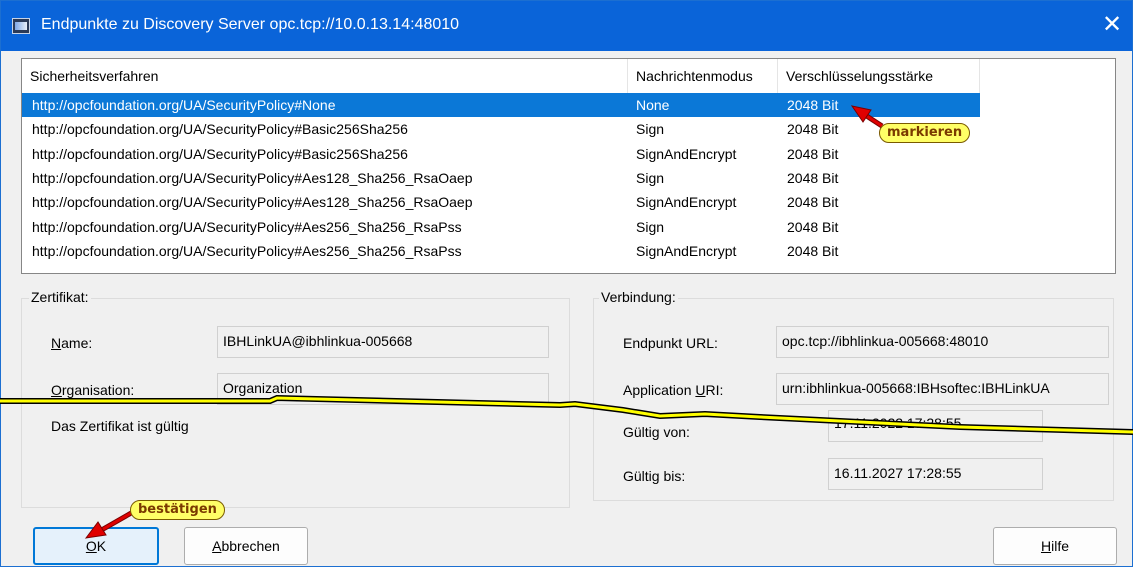 This screenshot has height=567, width=1133. What do you see at coordinates (656, 432) in the screenshot?
I see `valid-from-label: Gültig von:` at bounding box center [656, 432].